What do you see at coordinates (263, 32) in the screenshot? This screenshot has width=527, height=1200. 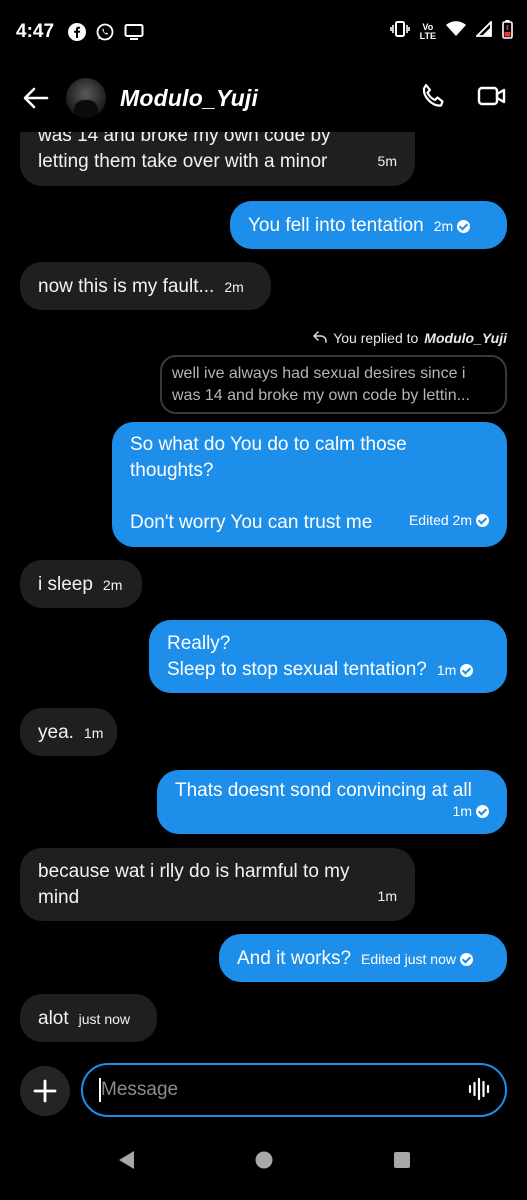 I see `status-bar: 4:47 Vo LTE` at bounding box center [263, 32].